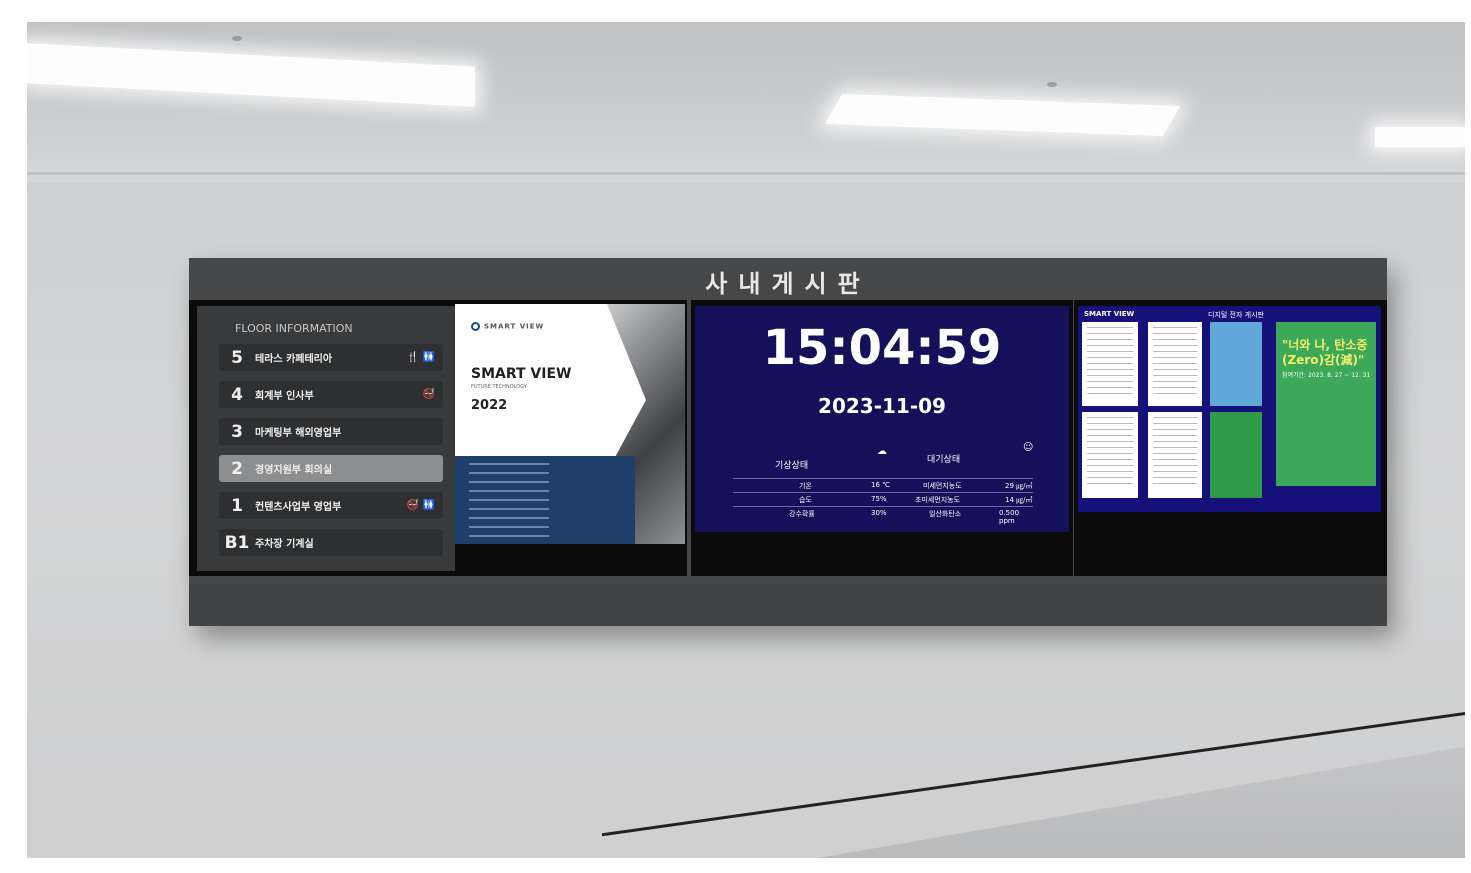 This screenshot has height=873, width=1471. Describe the element at coordinates (1019, 486) in the screenshot. I see `air-value: 29 ㎍/㎥` at that location.